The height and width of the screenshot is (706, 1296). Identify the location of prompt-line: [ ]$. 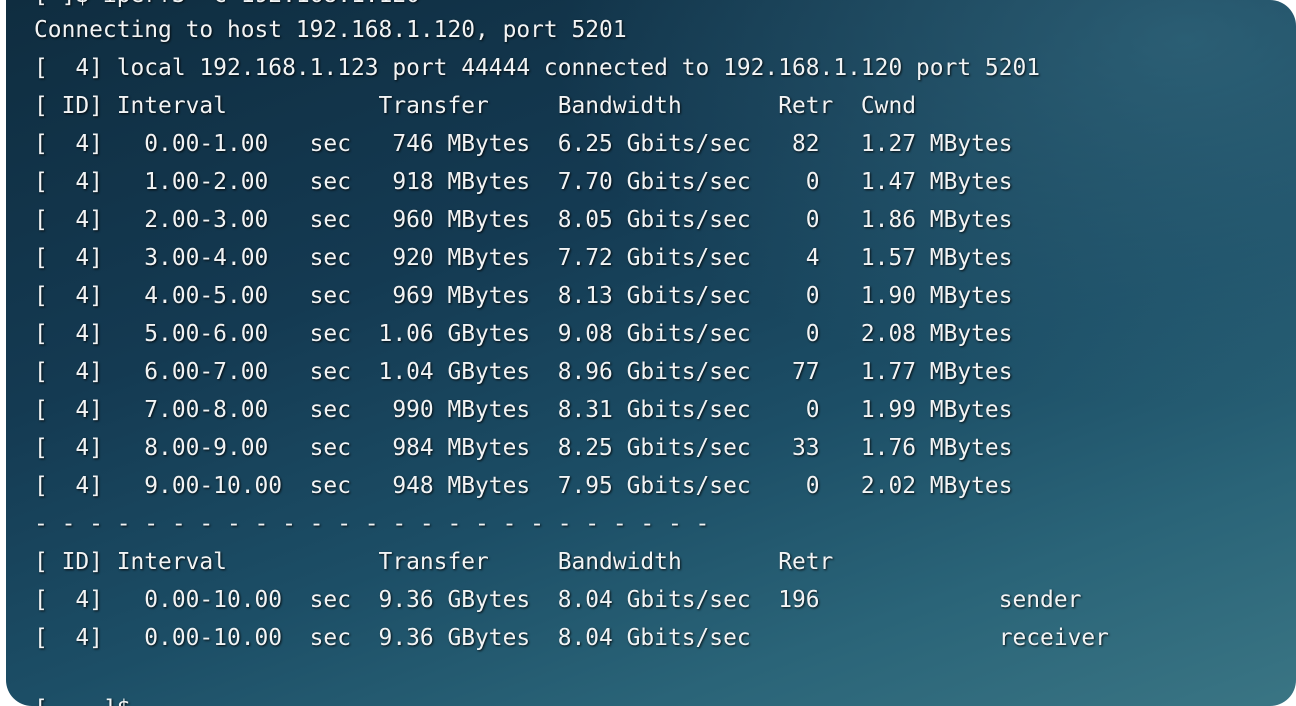
(82, 698).